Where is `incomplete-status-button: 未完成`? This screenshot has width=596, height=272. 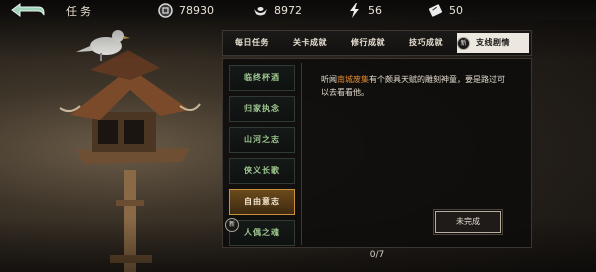
incomplete-status-button: 未完成 is located at coordinates (468, 222).